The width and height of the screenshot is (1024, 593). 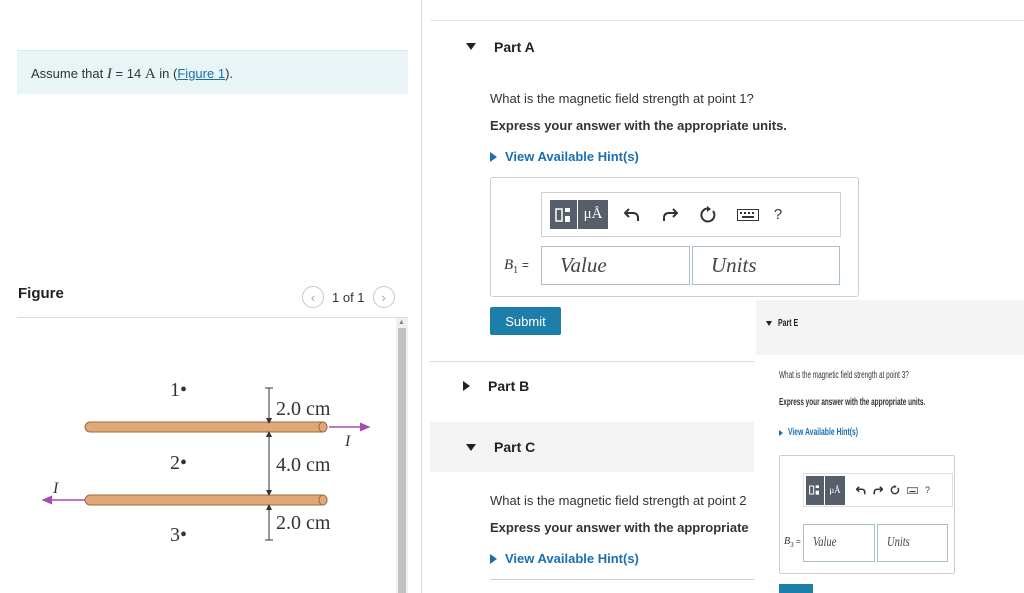 I want to click on point-3-label: 3•, so click(x=178, y=535).